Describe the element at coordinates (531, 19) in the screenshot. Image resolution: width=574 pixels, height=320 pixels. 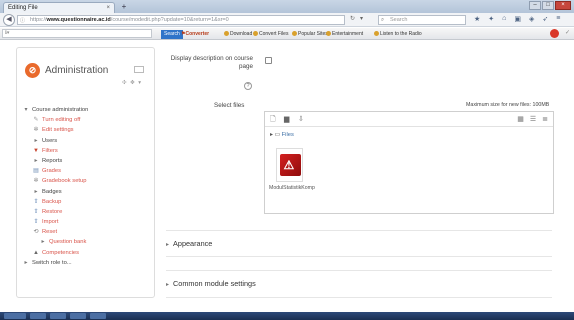
I see `pocket-icon: ◈` at that location.